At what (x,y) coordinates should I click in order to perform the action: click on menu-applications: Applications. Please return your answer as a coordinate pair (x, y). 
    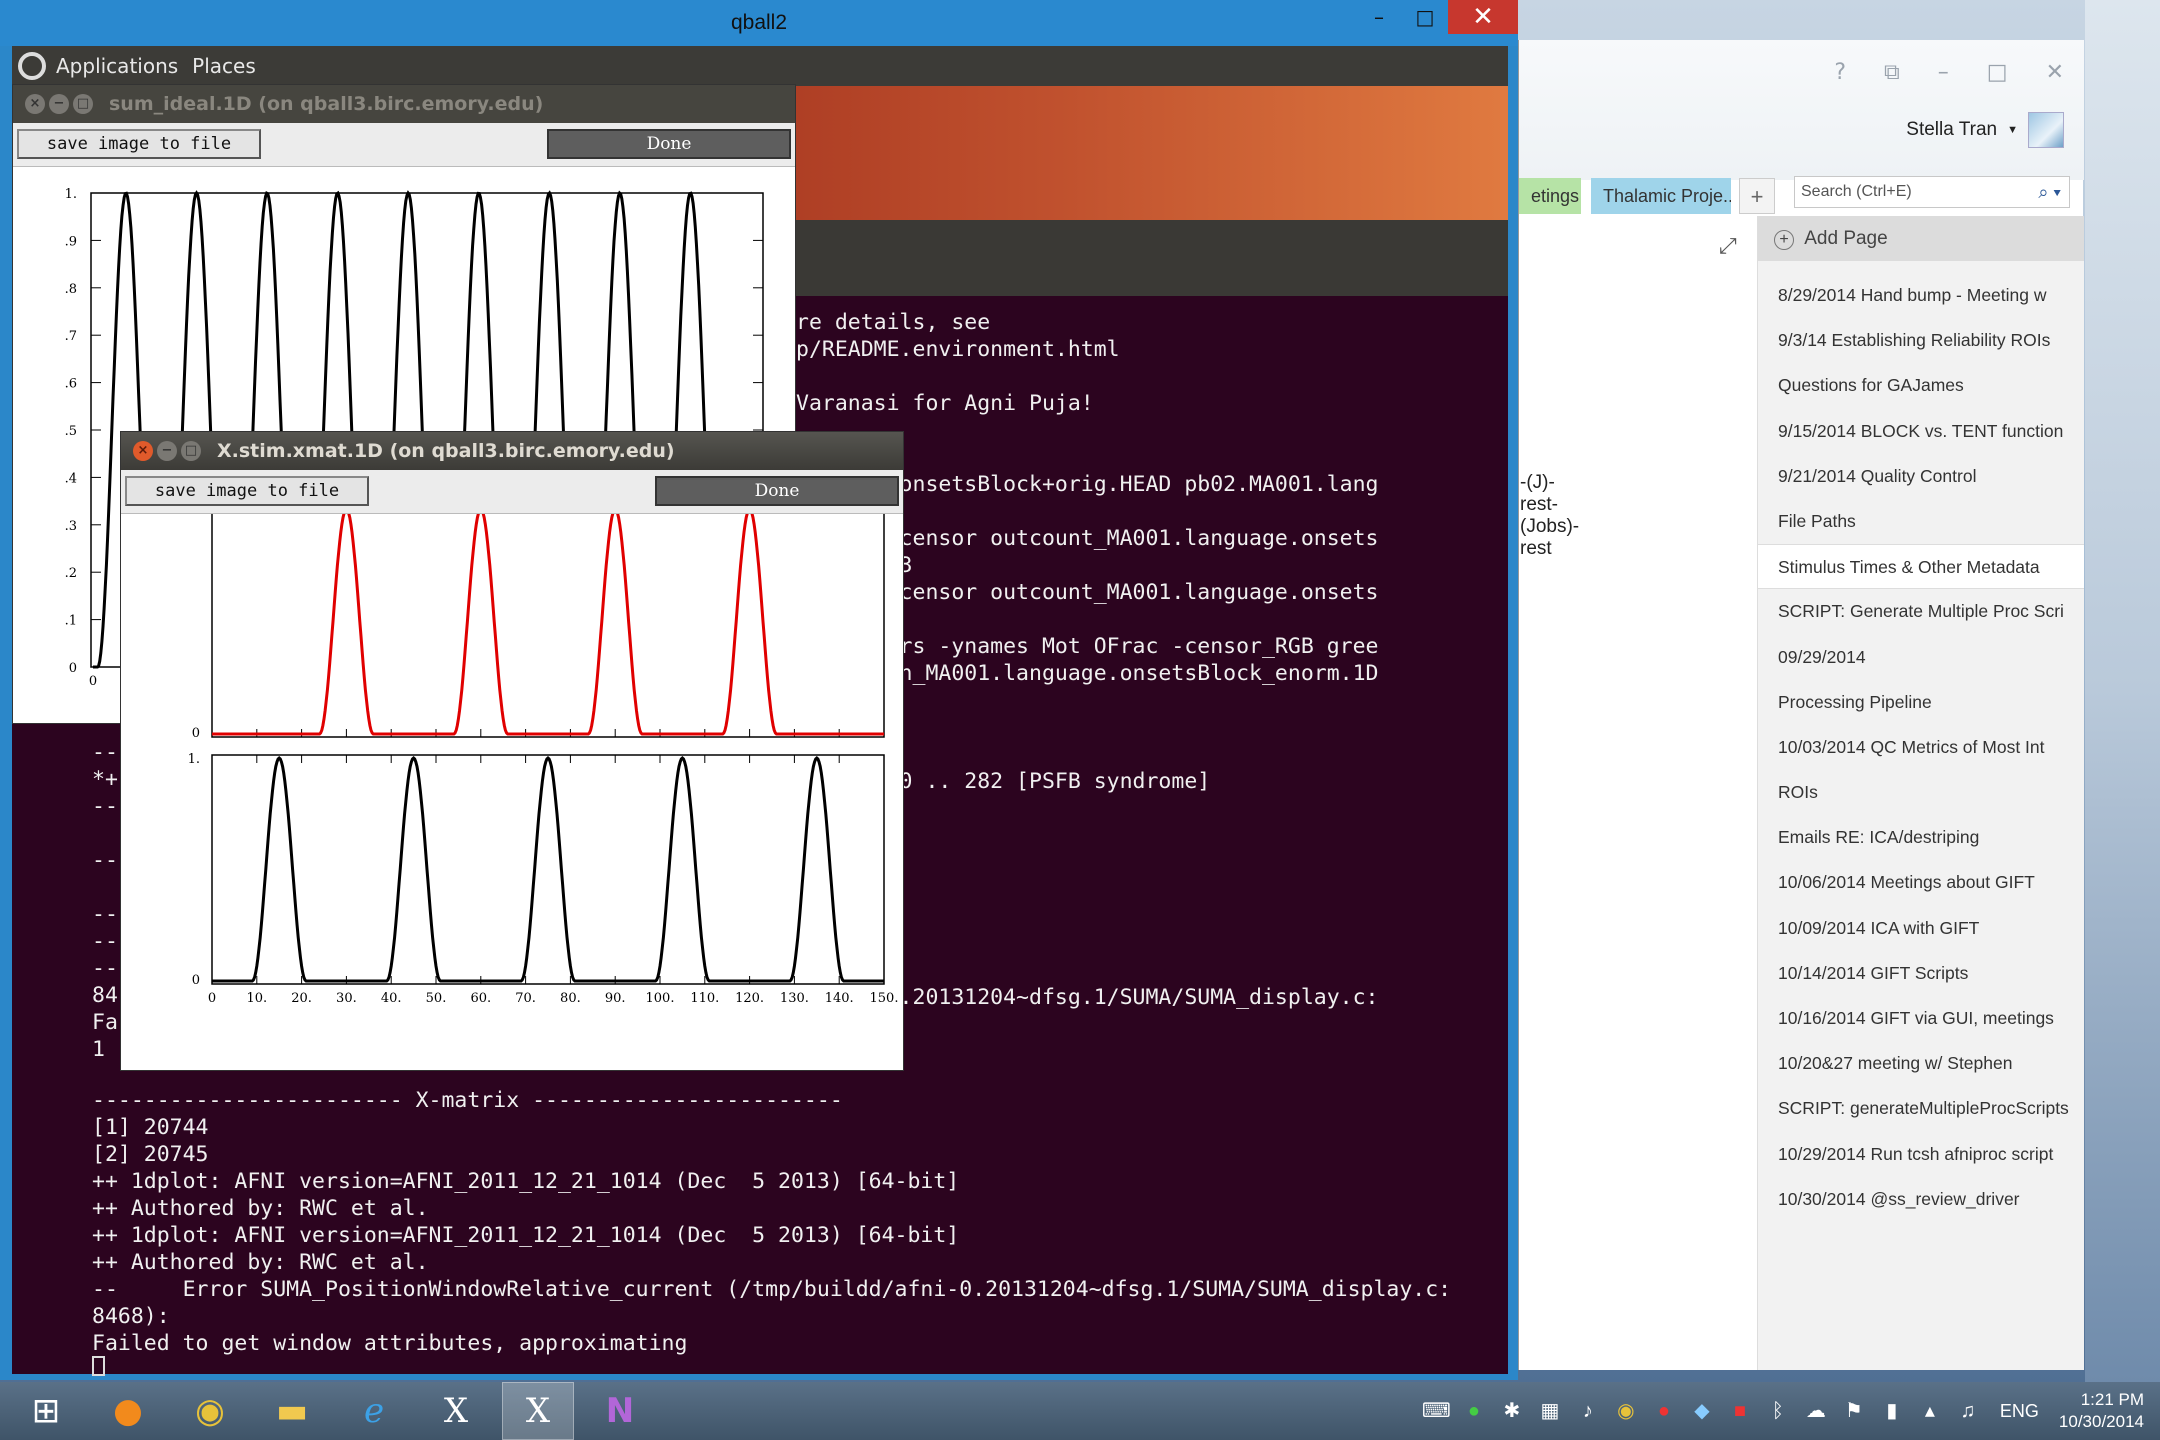
    Looking at the image, I should click on (117, 66).